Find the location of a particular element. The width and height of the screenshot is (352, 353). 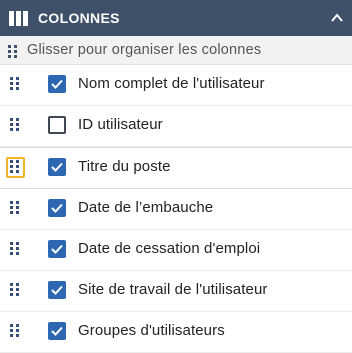

column-label: Titre du poste is located at coordinates (124, 166).